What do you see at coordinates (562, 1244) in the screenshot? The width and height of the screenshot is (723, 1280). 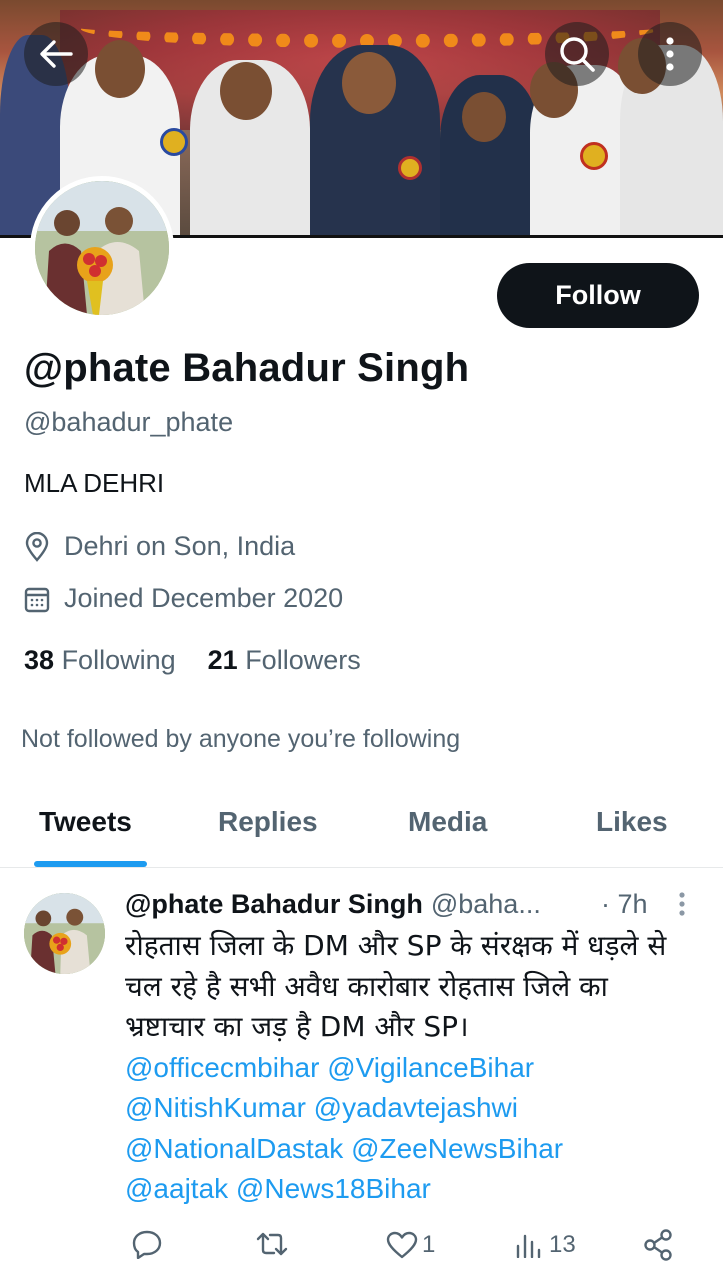 I see `views-count: 13` at bounding box center [562, 1244].